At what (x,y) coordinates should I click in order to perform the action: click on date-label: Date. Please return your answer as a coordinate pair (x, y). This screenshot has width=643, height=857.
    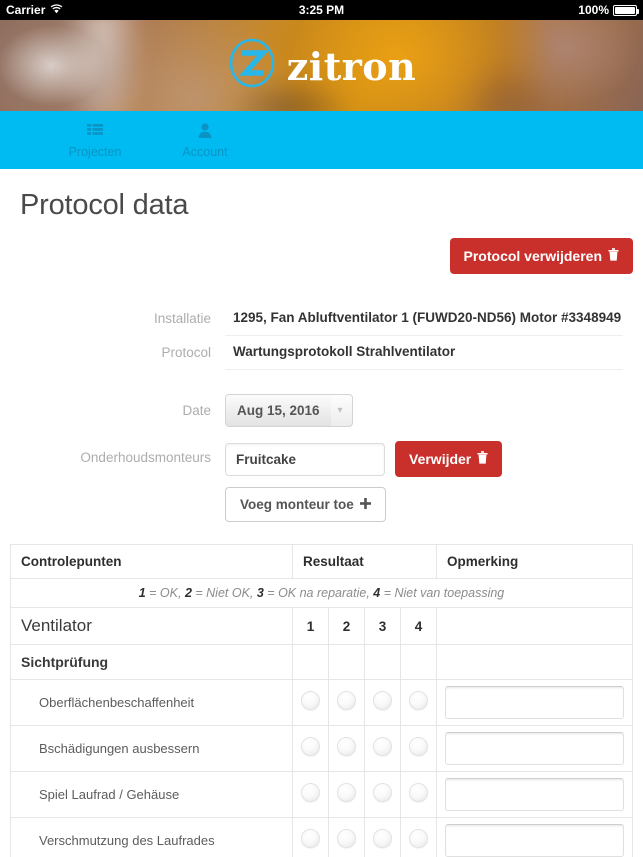
    Looking at the image, I should click on (196, 410).